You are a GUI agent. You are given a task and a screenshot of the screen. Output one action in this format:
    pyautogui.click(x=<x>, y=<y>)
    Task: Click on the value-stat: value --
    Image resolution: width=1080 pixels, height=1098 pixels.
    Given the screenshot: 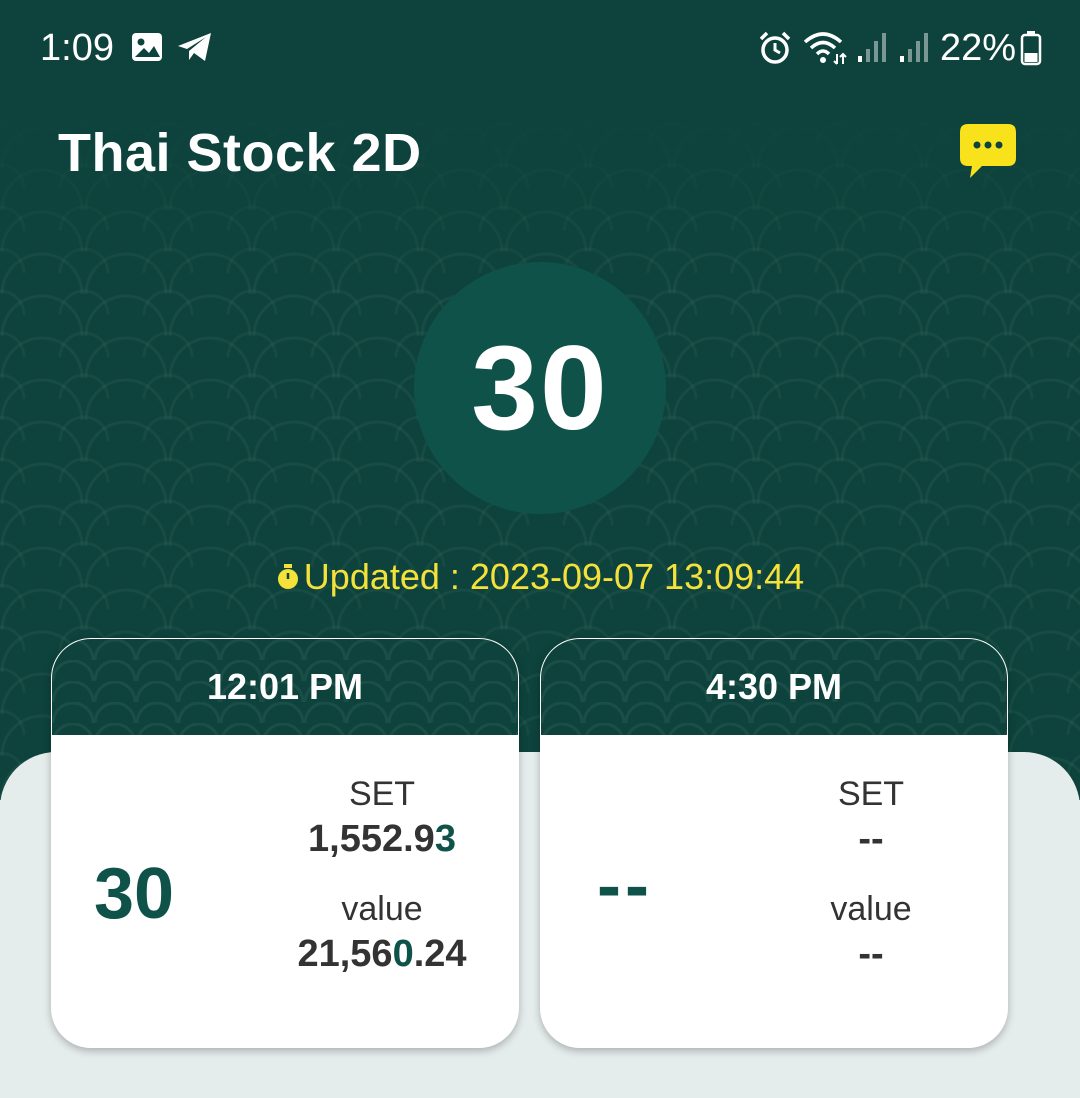 What is the action you would take?
    pyautogui.click(x=871, y=933)
    